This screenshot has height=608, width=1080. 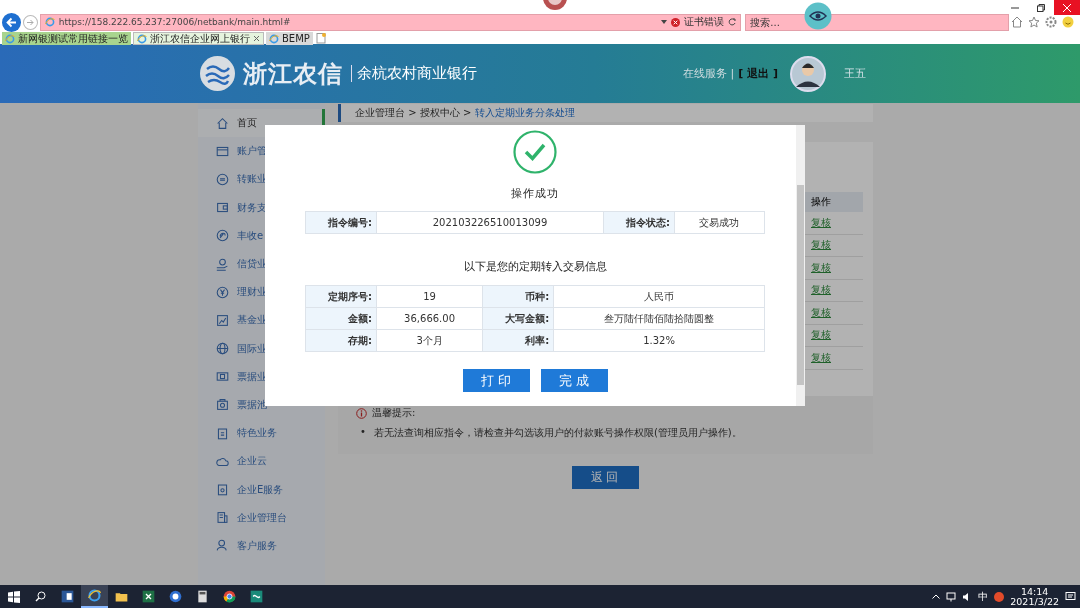 What do you see at coordinates (429, 296) in the screenshot?
I see `field-value: 19` at bounding box center [429, 296].